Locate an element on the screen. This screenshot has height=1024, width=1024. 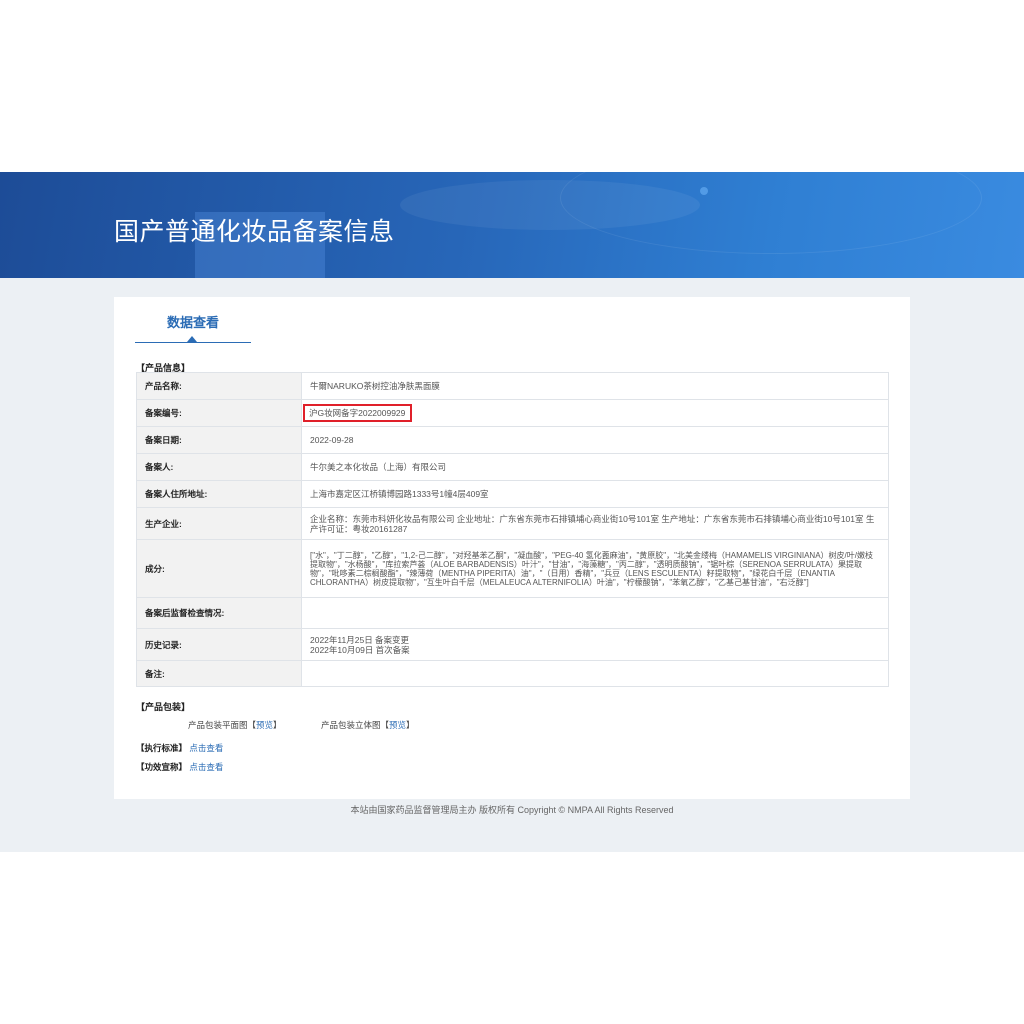
efficacy-label: 【功效宣称】 is located at coordinates (162, 767).